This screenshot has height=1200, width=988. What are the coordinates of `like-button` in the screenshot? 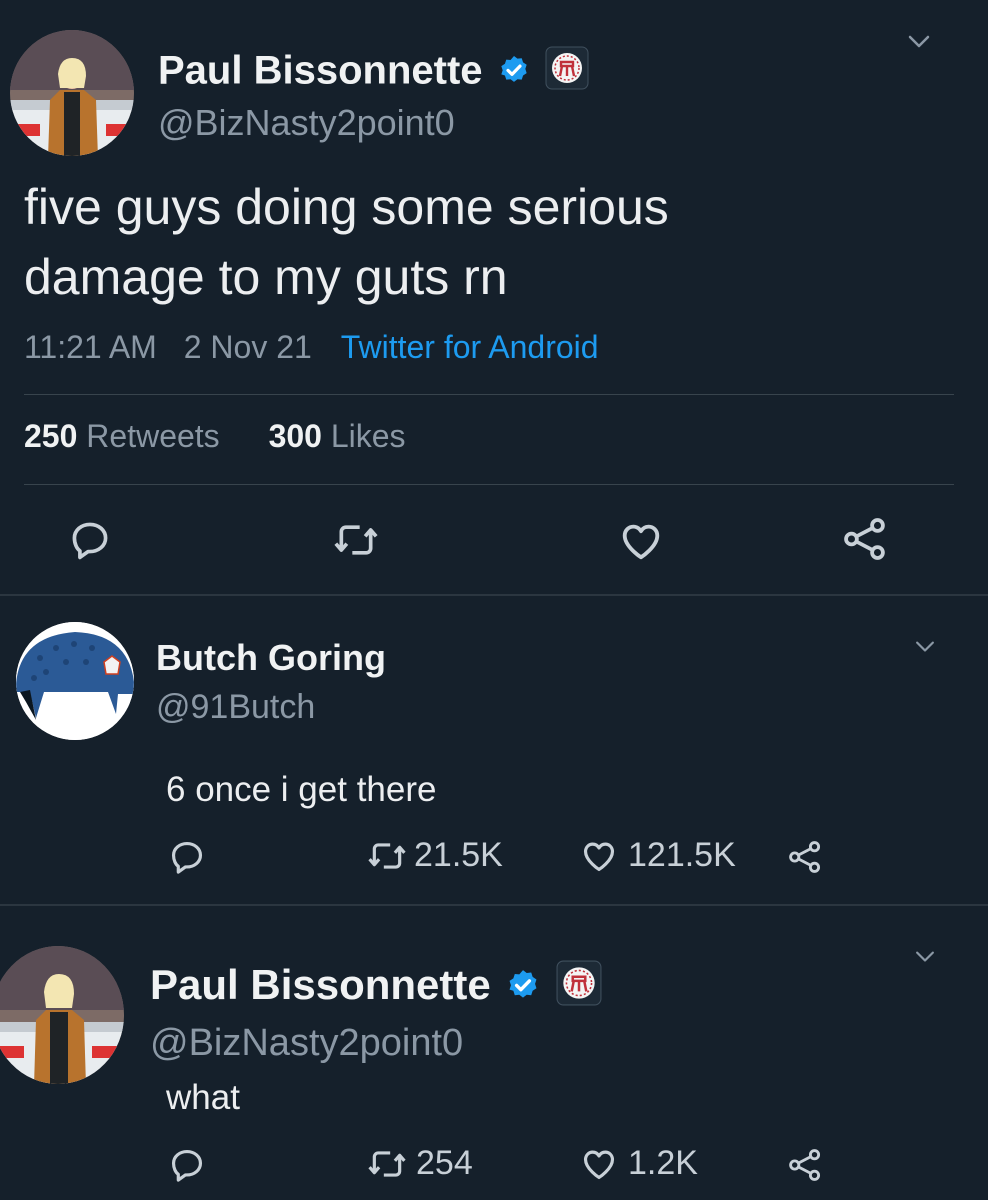 It's located at (641, 541).